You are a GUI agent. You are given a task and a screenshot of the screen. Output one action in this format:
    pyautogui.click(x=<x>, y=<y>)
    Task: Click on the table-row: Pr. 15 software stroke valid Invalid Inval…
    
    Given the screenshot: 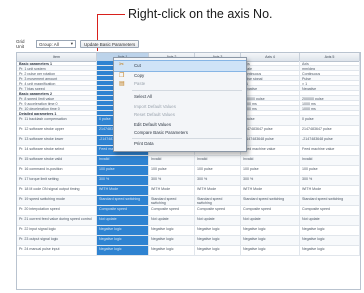 What is the action you would take?
    pyautogui.click(x=188, y=161)
    